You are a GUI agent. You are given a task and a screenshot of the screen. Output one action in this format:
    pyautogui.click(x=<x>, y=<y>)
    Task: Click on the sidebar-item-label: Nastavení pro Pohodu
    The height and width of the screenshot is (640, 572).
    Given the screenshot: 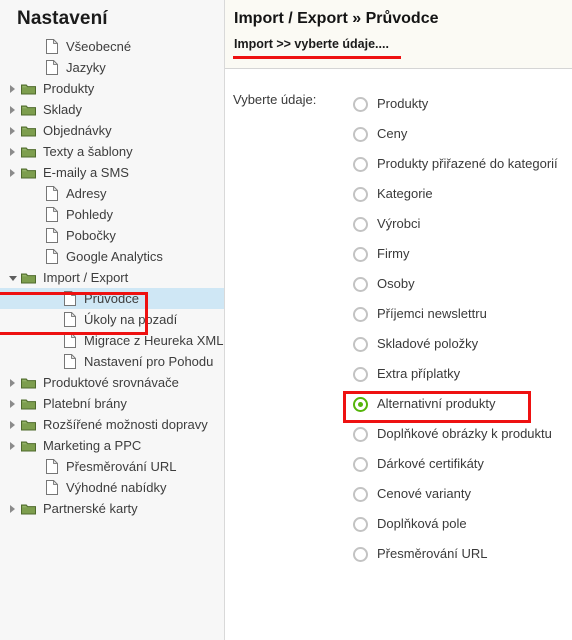 What is the action you would take?
    pyautogui.click(x=149, y=361)
    